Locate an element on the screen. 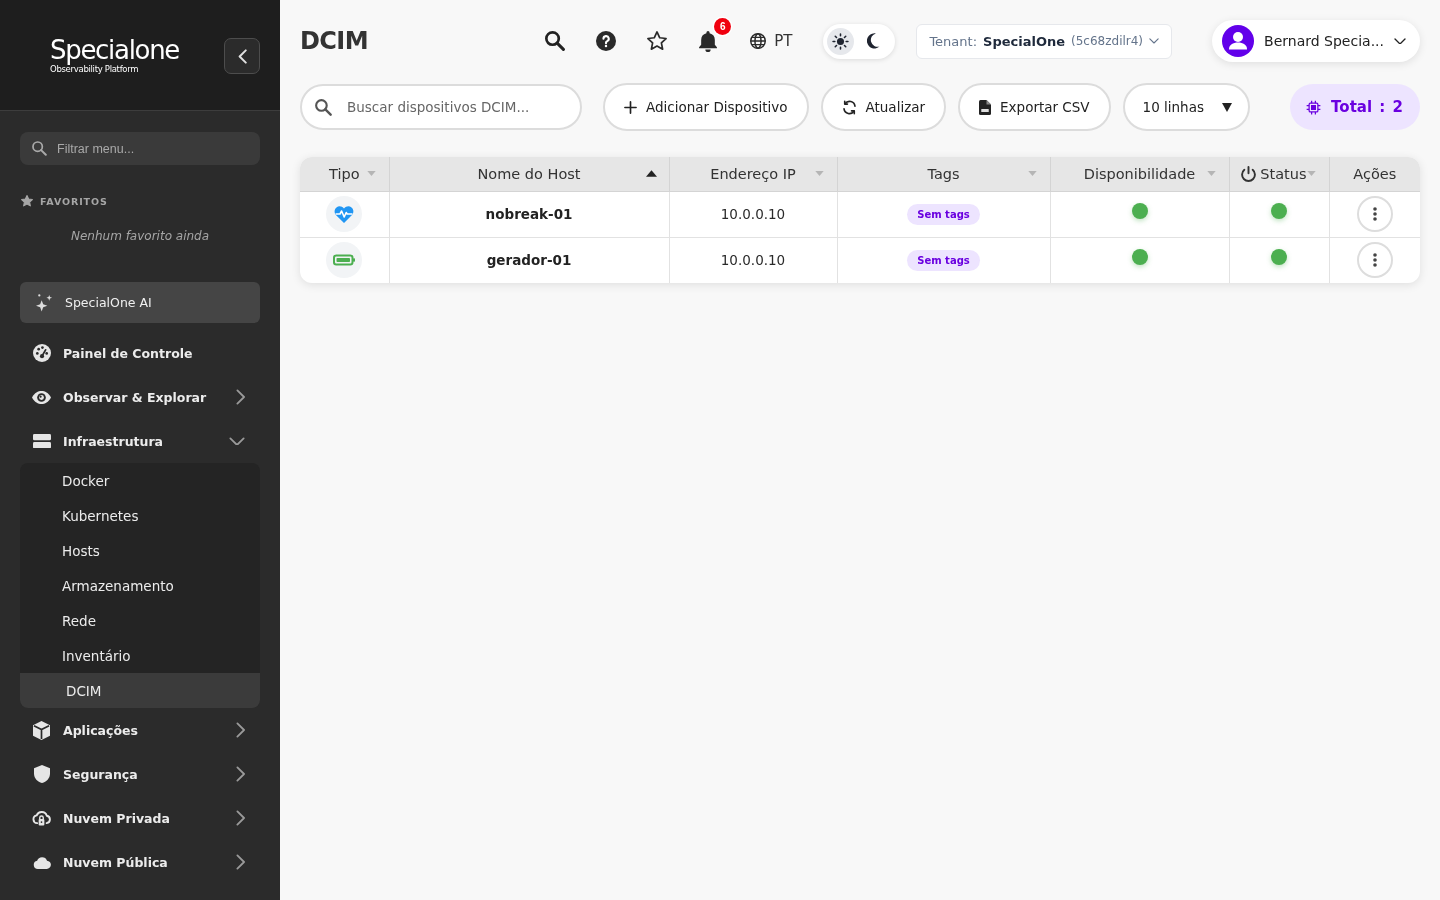 This screenshot has width=1440, height=900. plus-icon is located at coordinates (630, 107).